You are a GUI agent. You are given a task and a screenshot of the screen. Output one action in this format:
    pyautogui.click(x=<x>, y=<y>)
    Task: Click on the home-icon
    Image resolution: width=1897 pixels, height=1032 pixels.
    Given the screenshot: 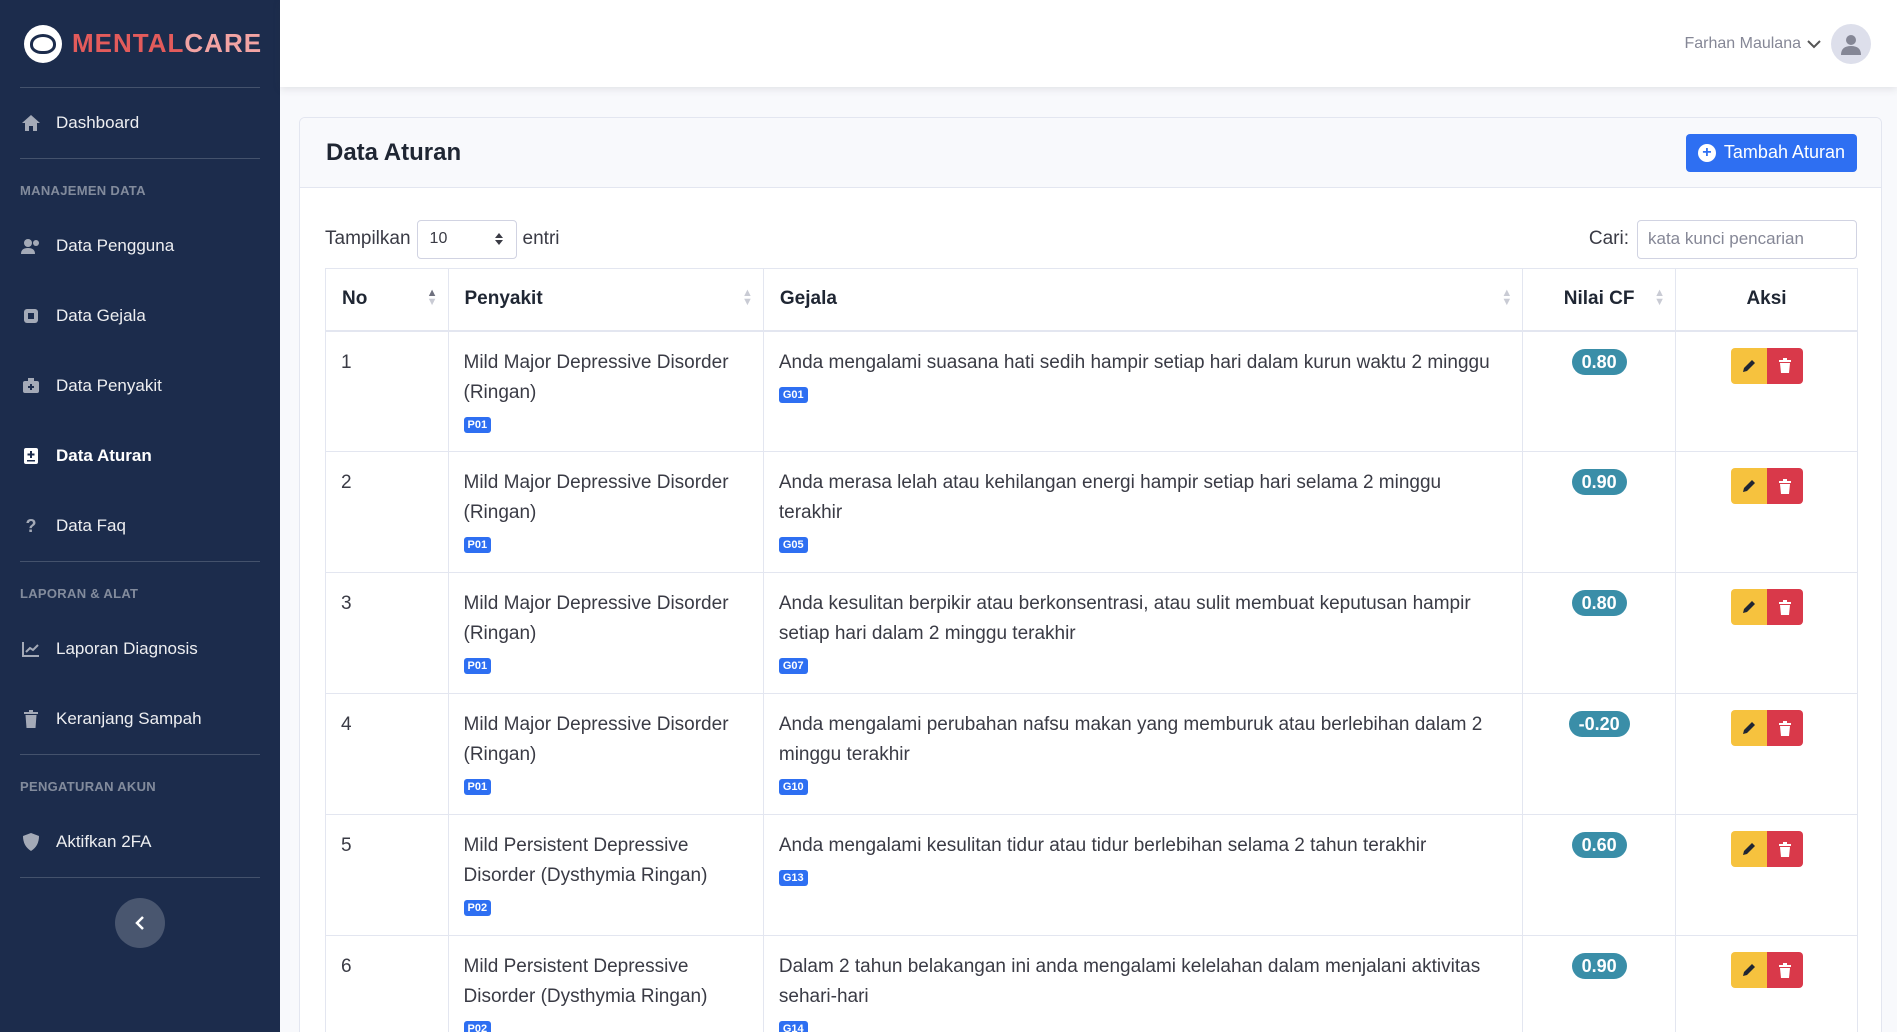 What is the action you would take?
    pyautogui.click(x=31, y=123)
    